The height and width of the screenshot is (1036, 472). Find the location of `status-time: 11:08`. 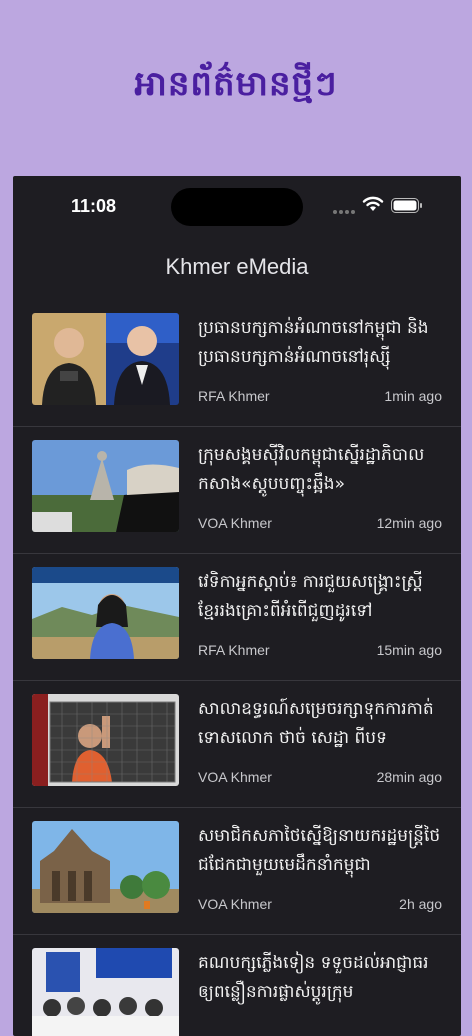

status-time: 11:08 is located at coordinates (94, 206).